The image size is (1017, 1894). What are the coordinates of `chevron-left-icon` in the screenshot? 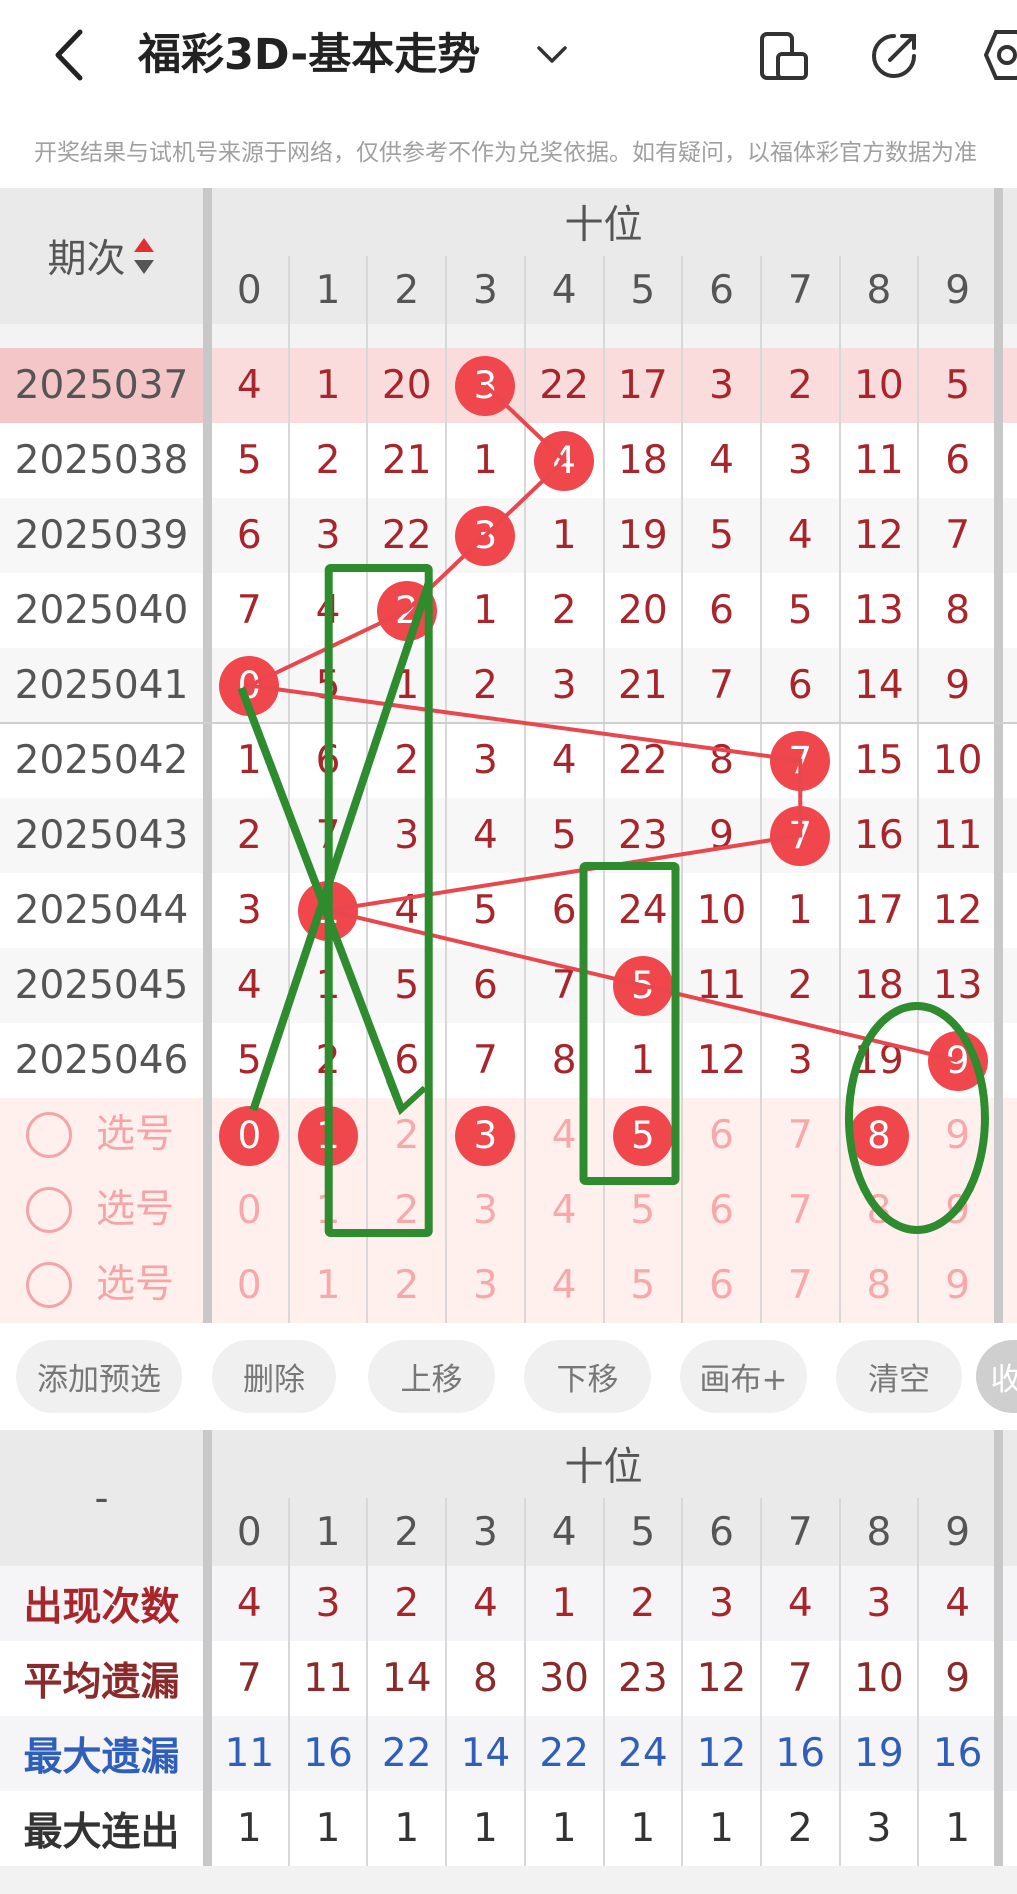 It's located at (70, 55).